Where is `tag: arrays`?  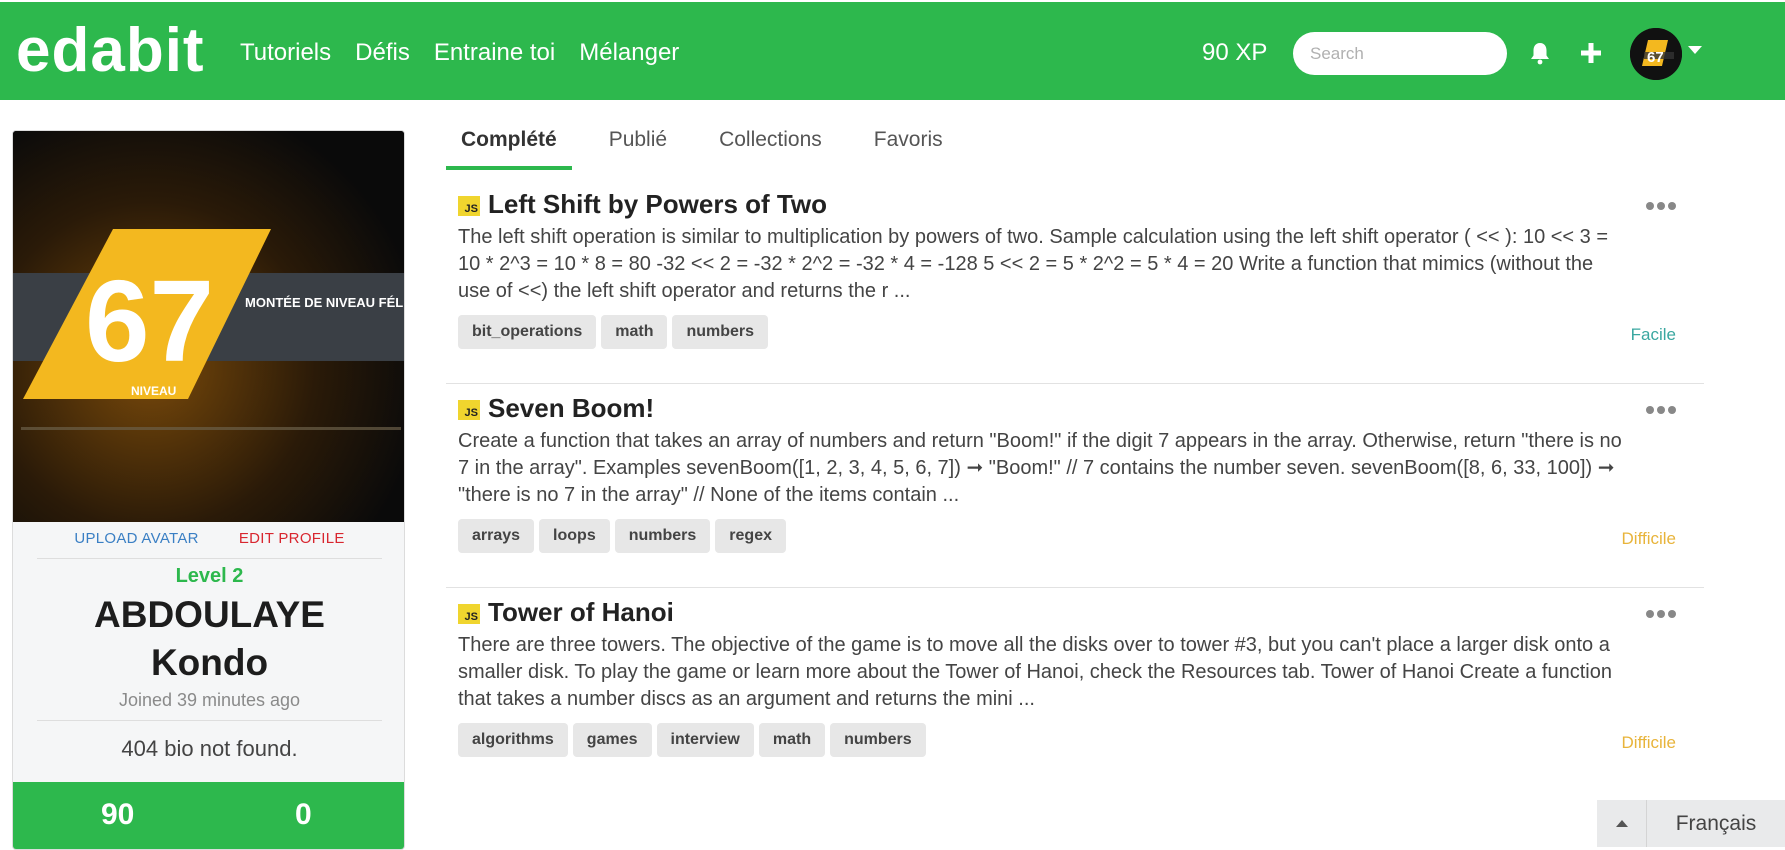 tag: arrays is located at coordinates (496, 536).